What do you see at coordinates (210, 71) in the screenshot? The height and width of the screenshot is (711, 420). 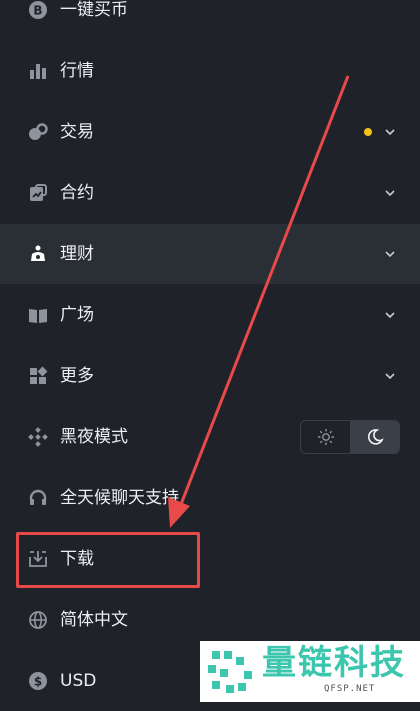 I see `menu-item-market: 行情` at bounding box center [210, 71].